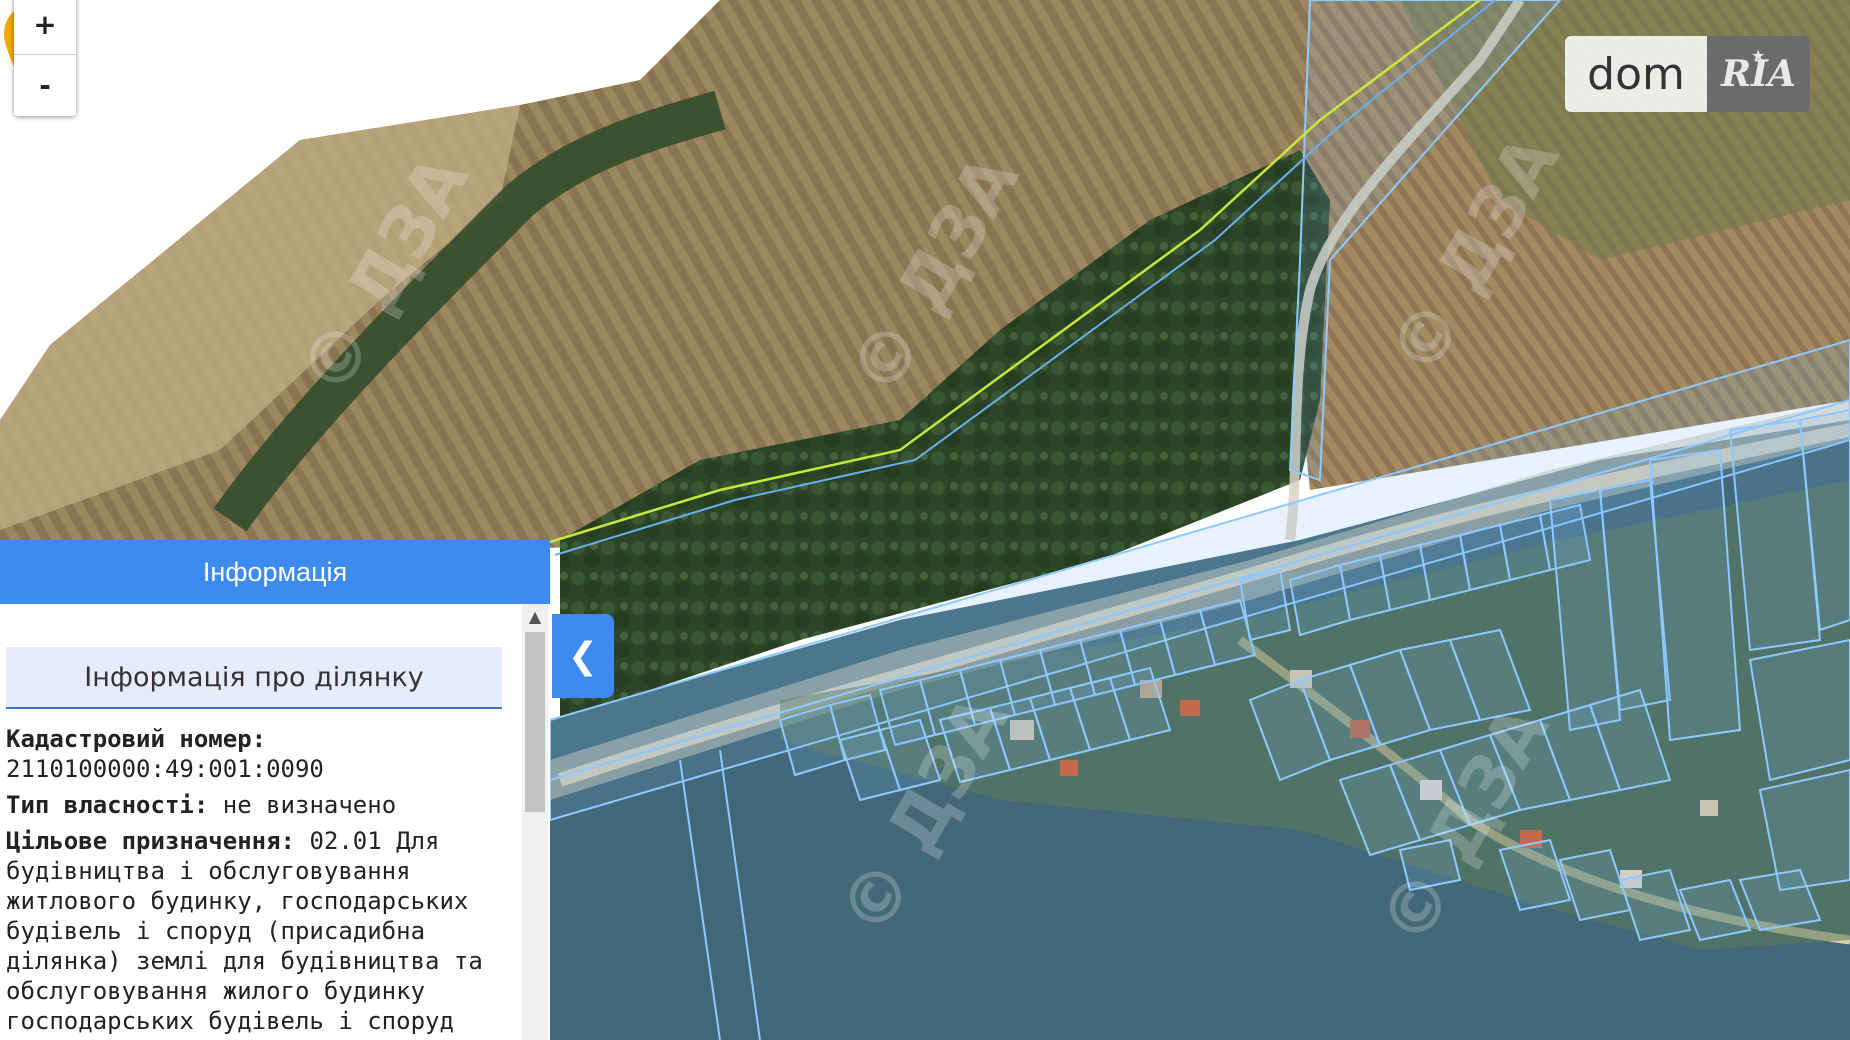 Image resolution: width=1850 pixels, height=1040 pixels. What do you see at coordinates (45, 85) in the screenshot?
I see `zoom-out-button: -` at bounding box center [45, 85].